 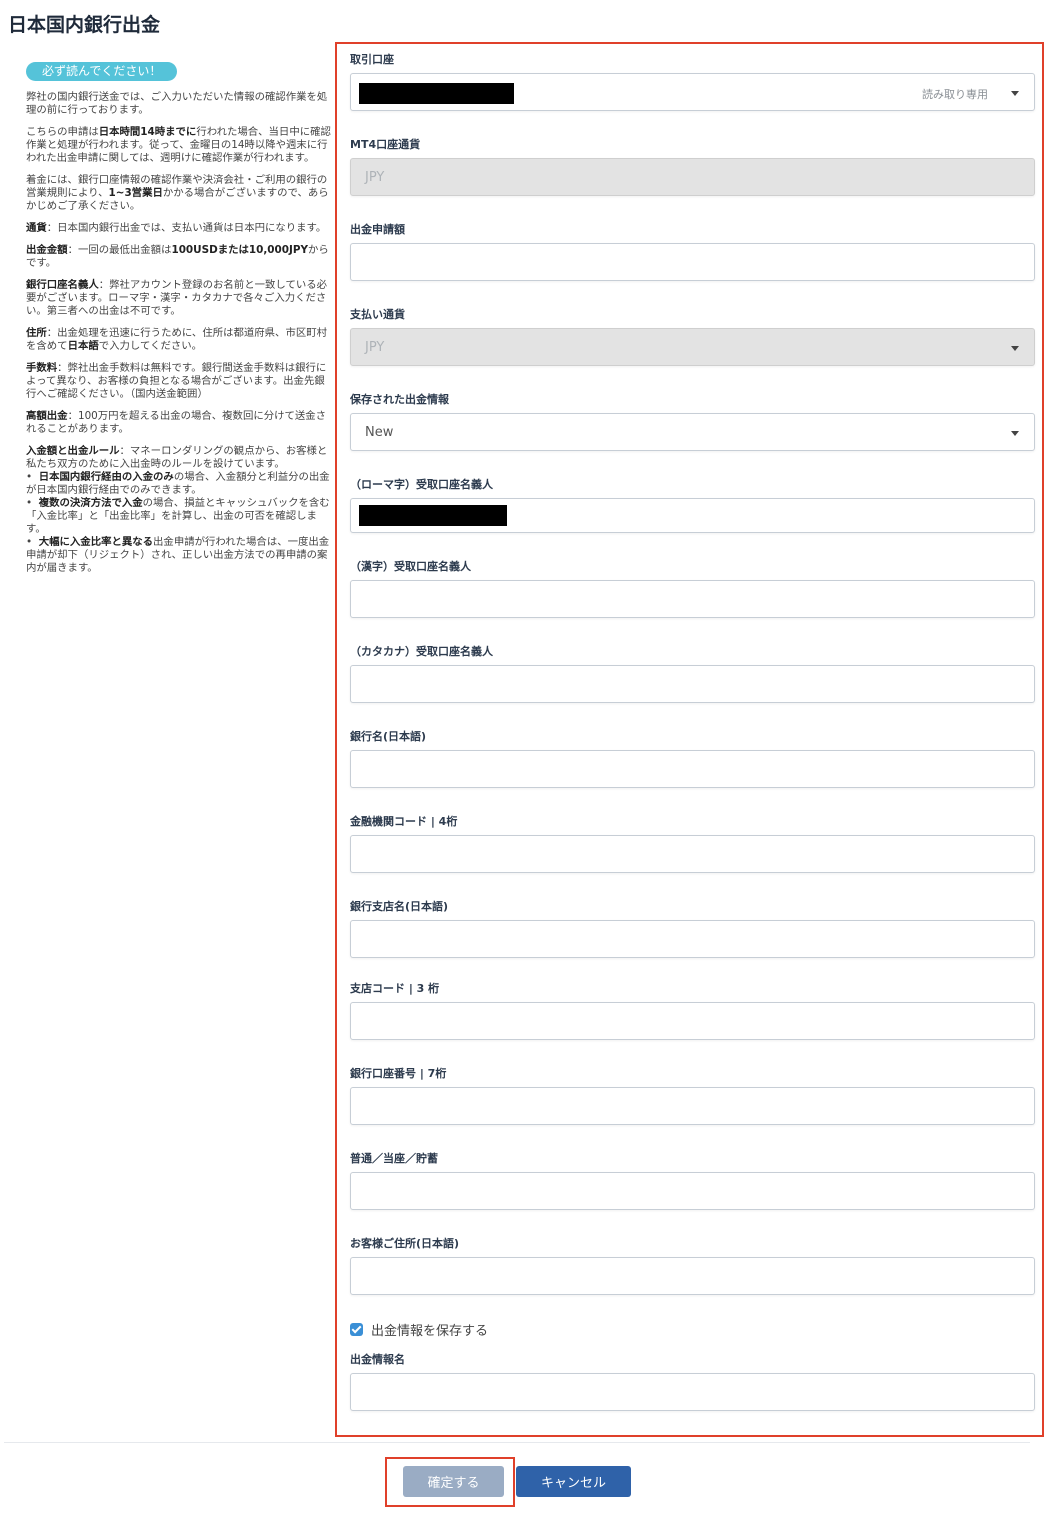 I want to click on page-title: 日本国内銀行出金, so click(x=84, y=25).